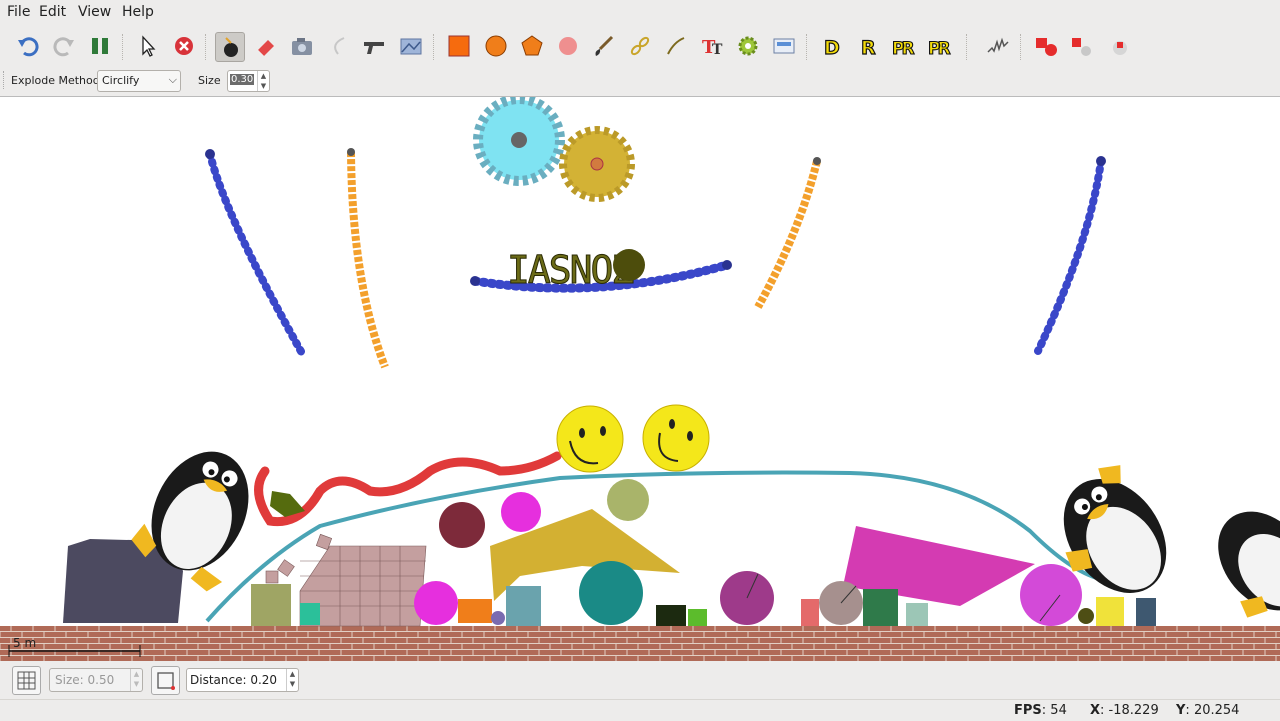 The image size is (1280, 721). What do you see at coordinates (676, 46) in the screenshot?
I see `line-icon` at bounding box center [676, 46].